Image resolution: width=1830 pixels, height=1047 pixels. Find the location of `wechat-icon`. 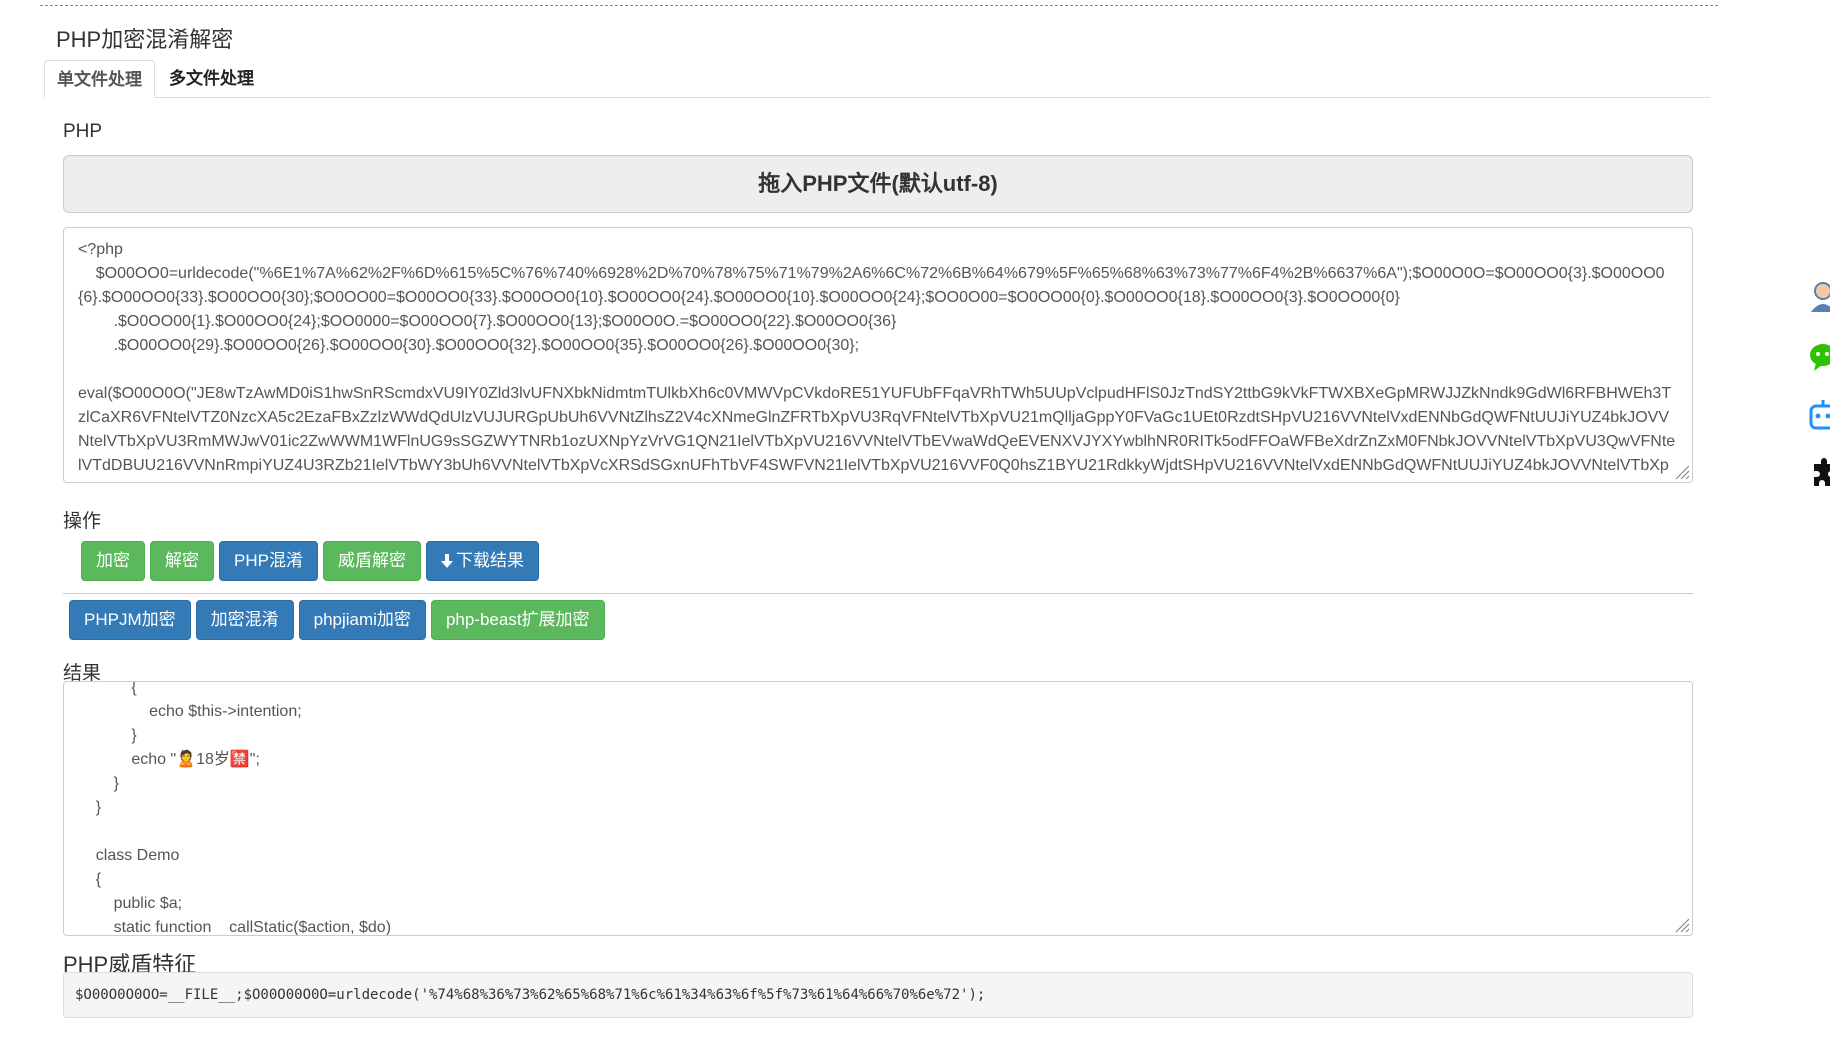

wechat-icon is located at coordinates (1819, 357).